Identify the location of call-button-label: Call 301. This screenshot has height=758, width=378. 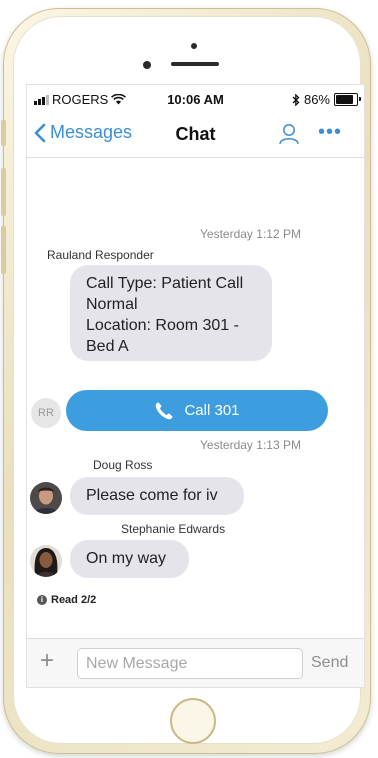
(212, 410).